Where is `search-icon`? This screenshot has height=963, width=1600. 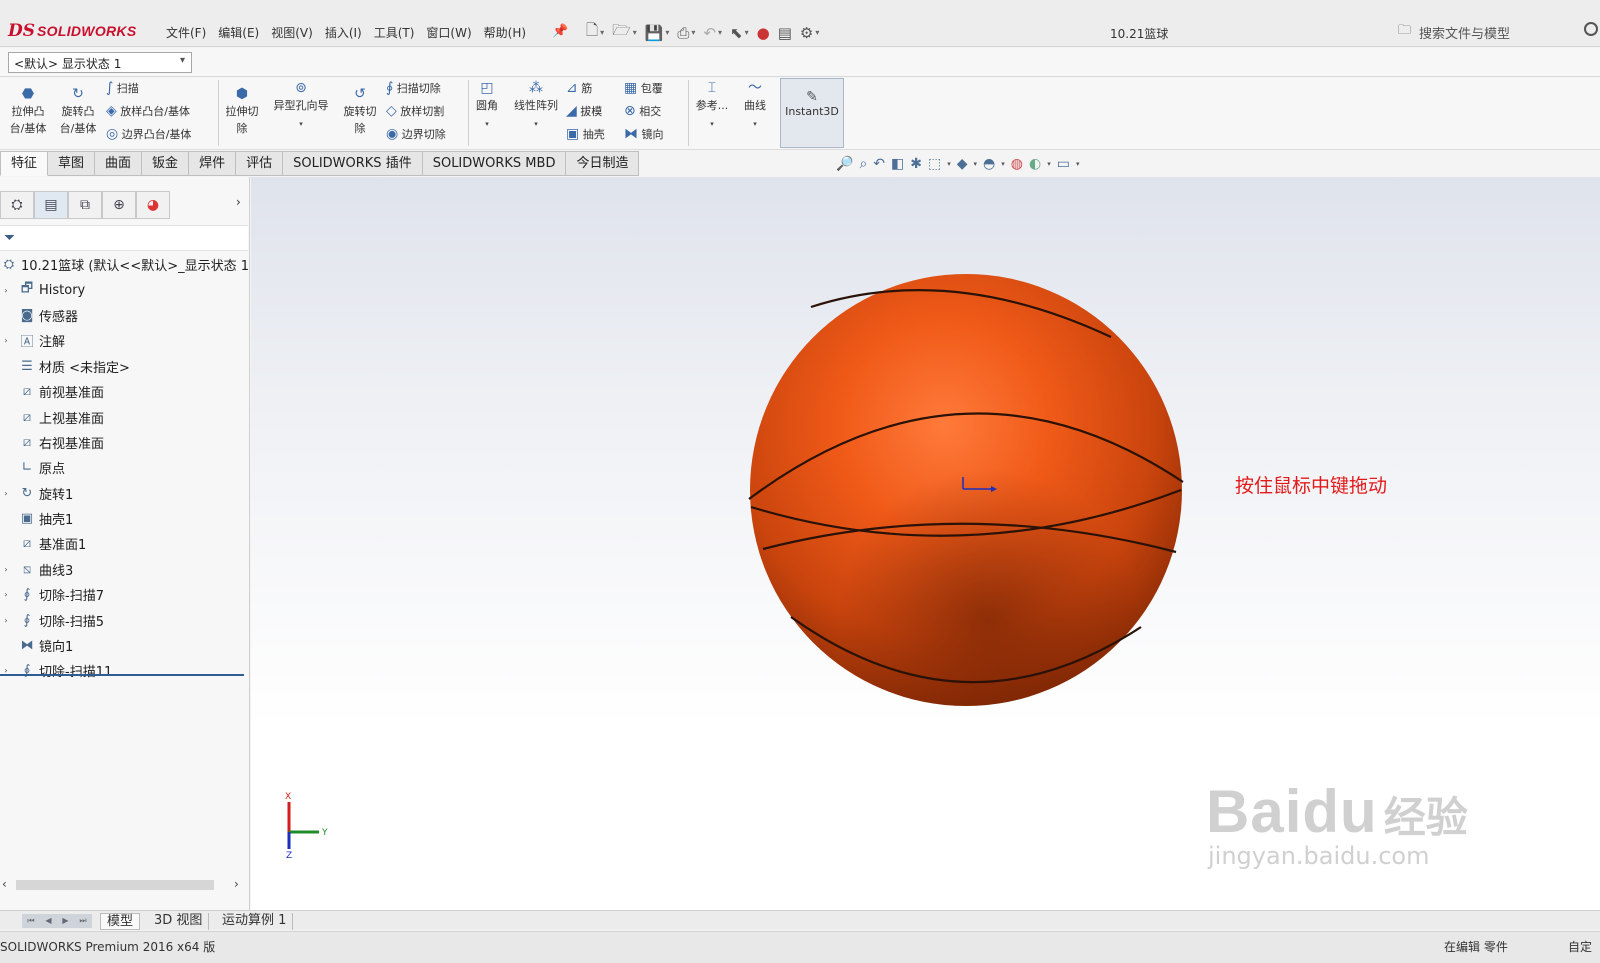 search-icon is located at coordinates (1591, 29).